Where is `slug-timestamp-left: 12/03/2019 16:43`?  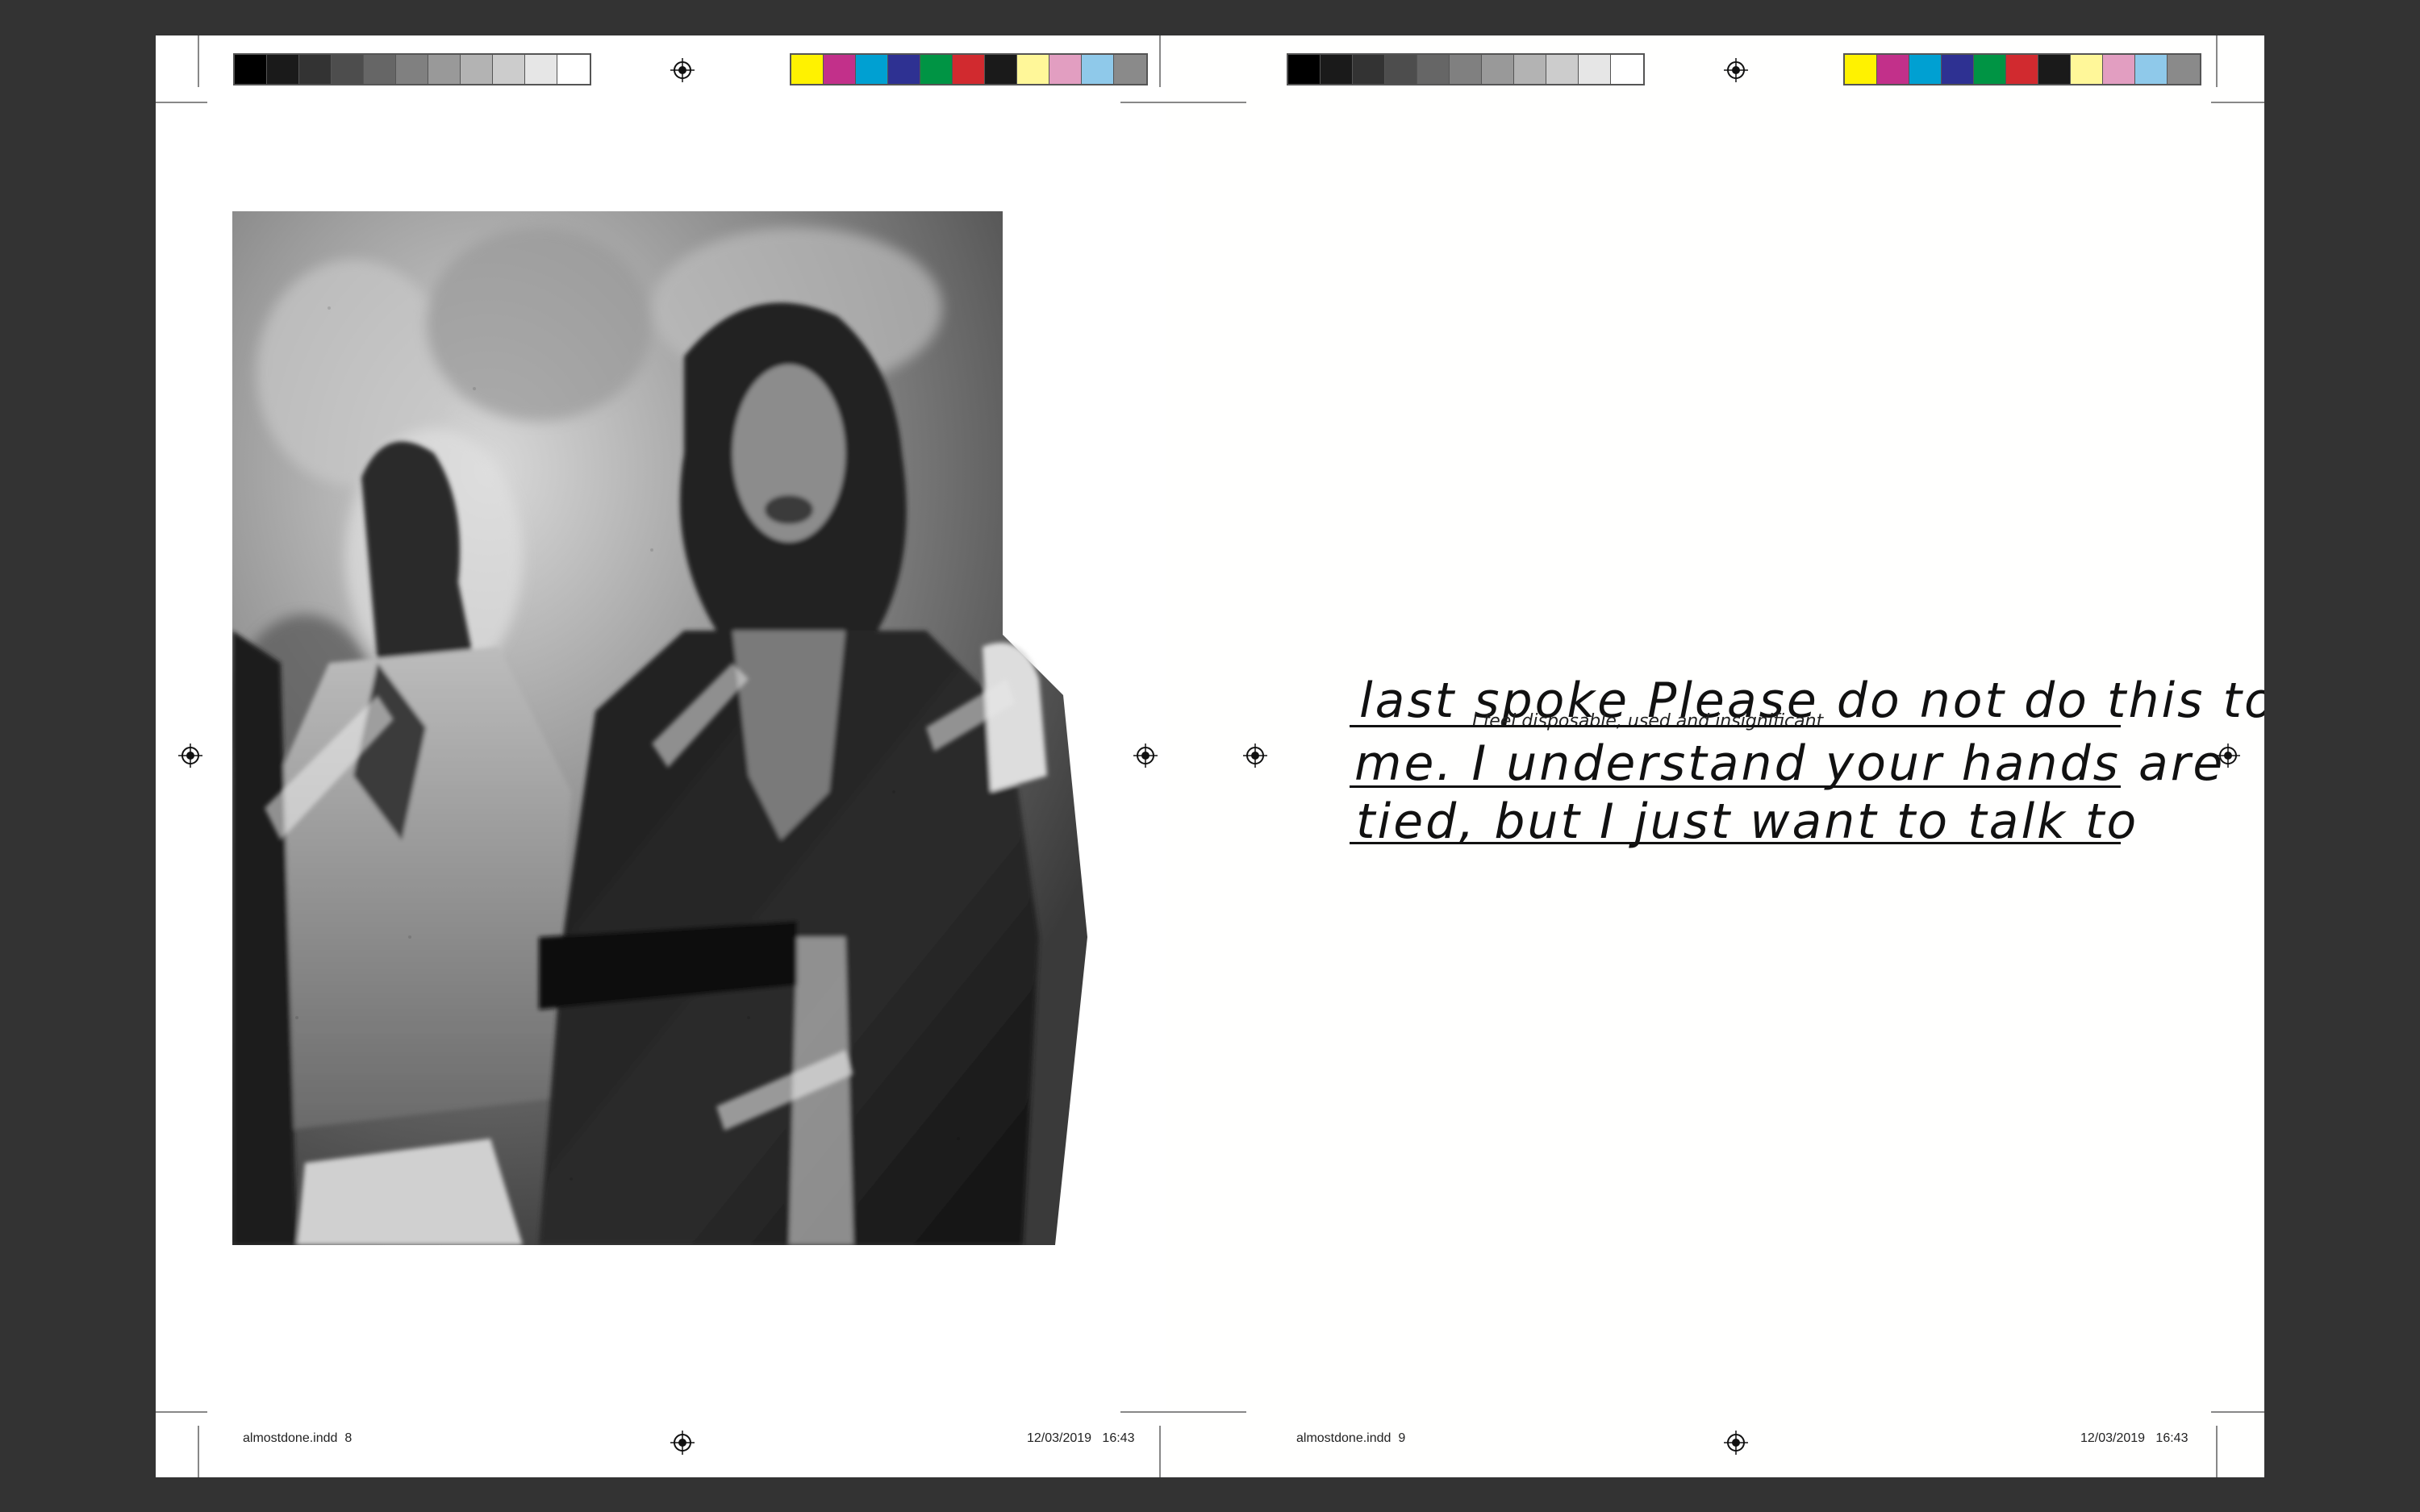 slug-timestamp-left: 12/03/2019 16:43 is located at coordinates (1081, 1438).